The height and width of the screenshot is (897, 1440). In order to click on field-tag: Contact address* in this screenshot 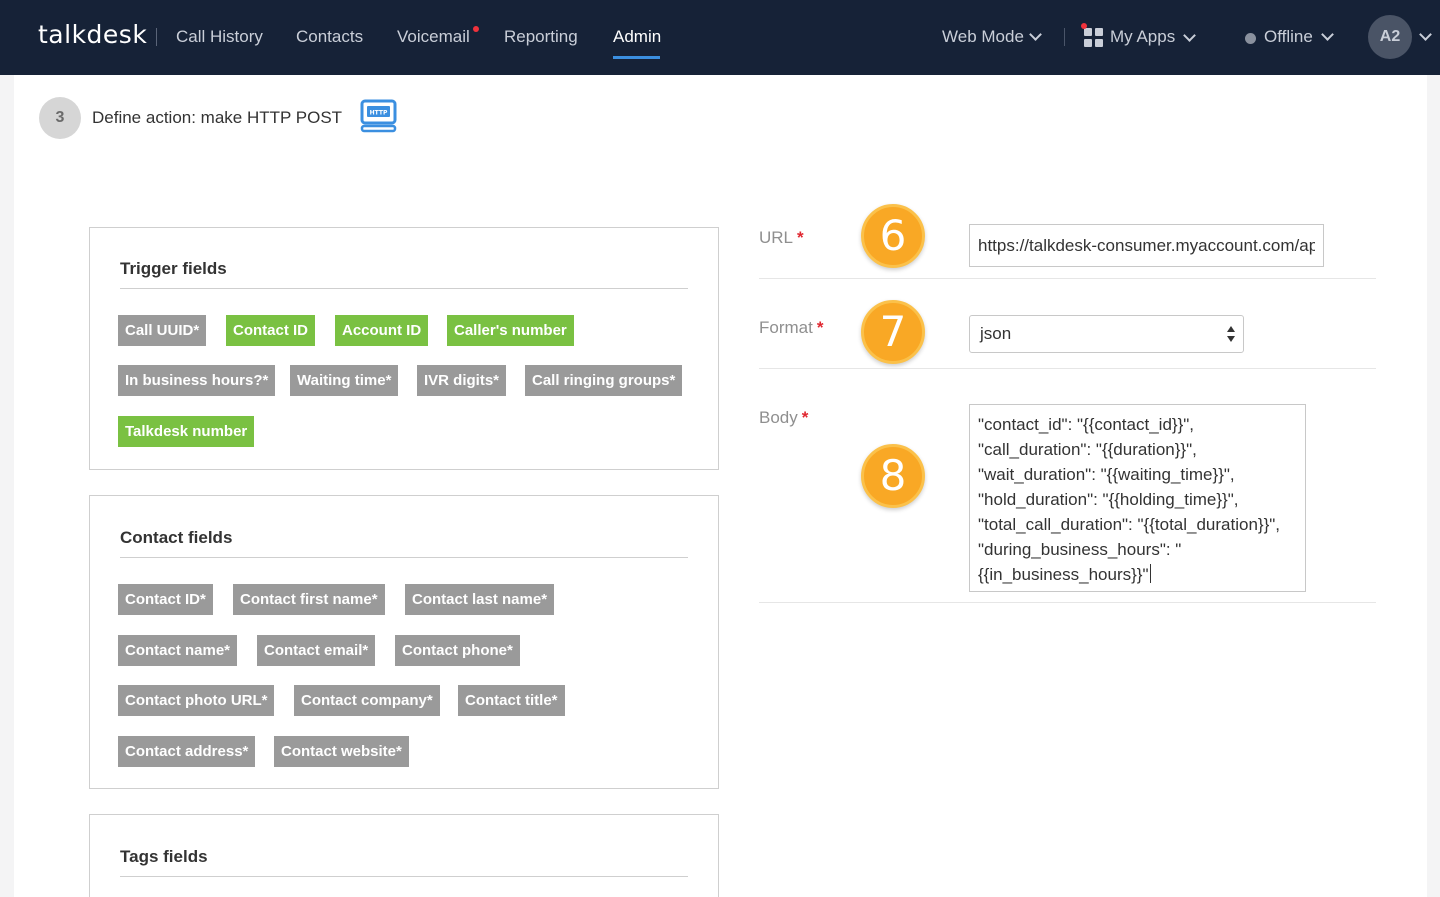, I will do `click(186, 751)`.